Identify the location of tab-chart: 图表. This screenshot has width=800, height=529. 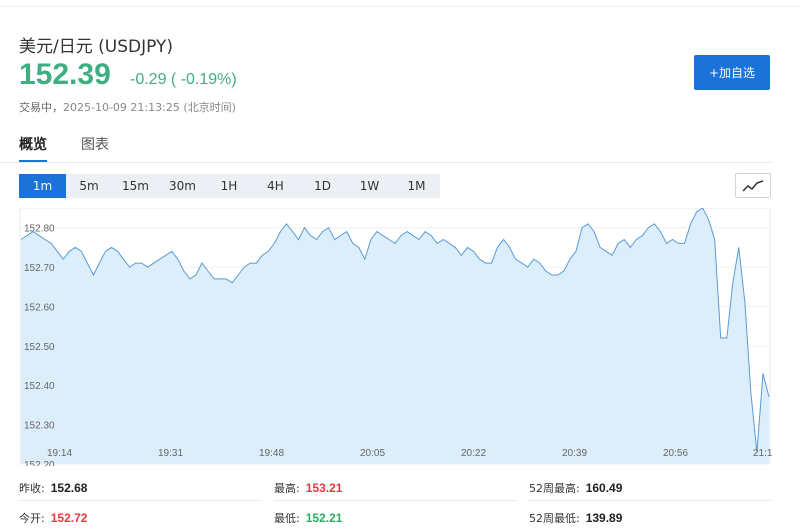
(95, 144).